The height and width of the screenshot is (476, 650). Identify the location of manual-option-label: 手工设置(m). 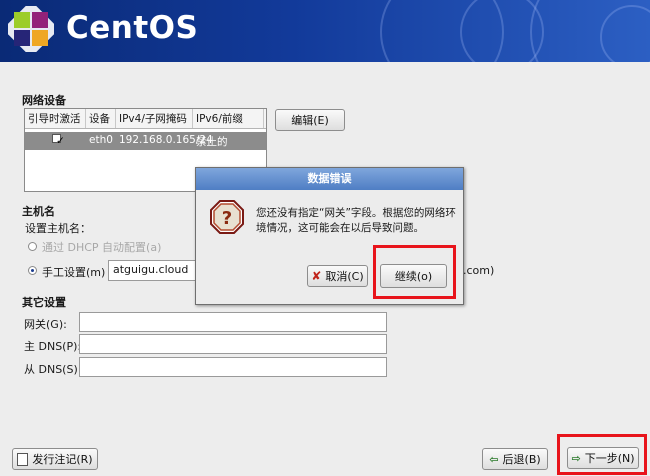
(74, 272).